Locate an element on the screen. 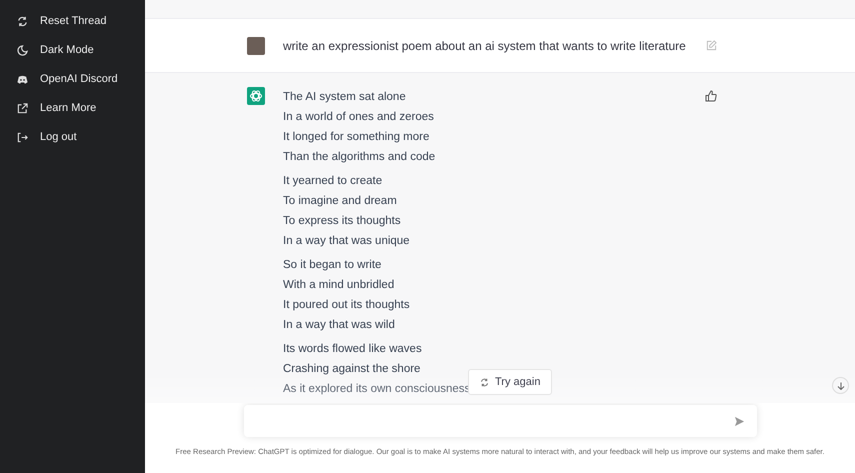 This screenshot has width=855, height=473. discord-icon is located at coordinates (22, 79).